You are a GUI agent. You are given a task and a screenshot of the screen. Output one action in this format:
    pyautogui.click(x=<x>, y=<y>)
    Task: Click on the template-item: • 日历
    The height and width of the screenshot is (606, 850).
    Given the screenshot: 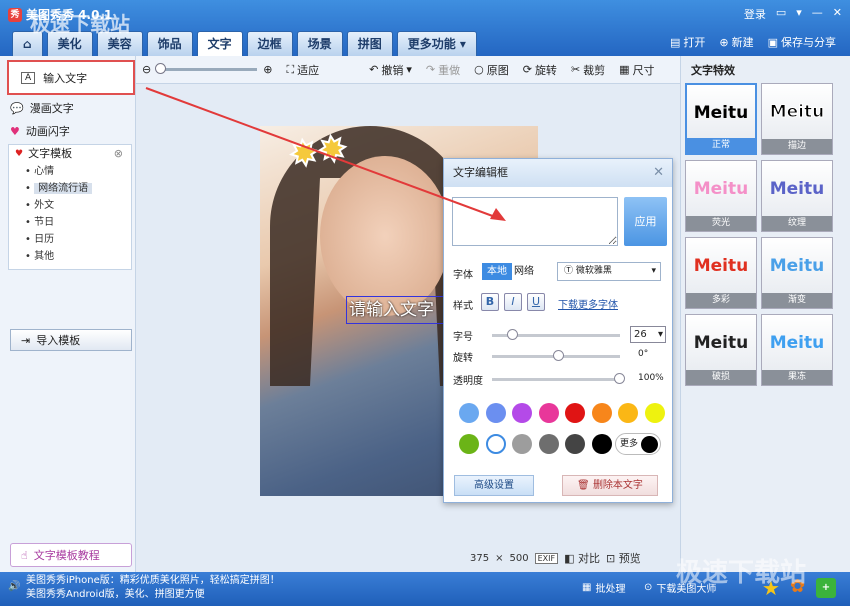 What is the action you would take?
    pyautogui.click(x=70, y=239)
    